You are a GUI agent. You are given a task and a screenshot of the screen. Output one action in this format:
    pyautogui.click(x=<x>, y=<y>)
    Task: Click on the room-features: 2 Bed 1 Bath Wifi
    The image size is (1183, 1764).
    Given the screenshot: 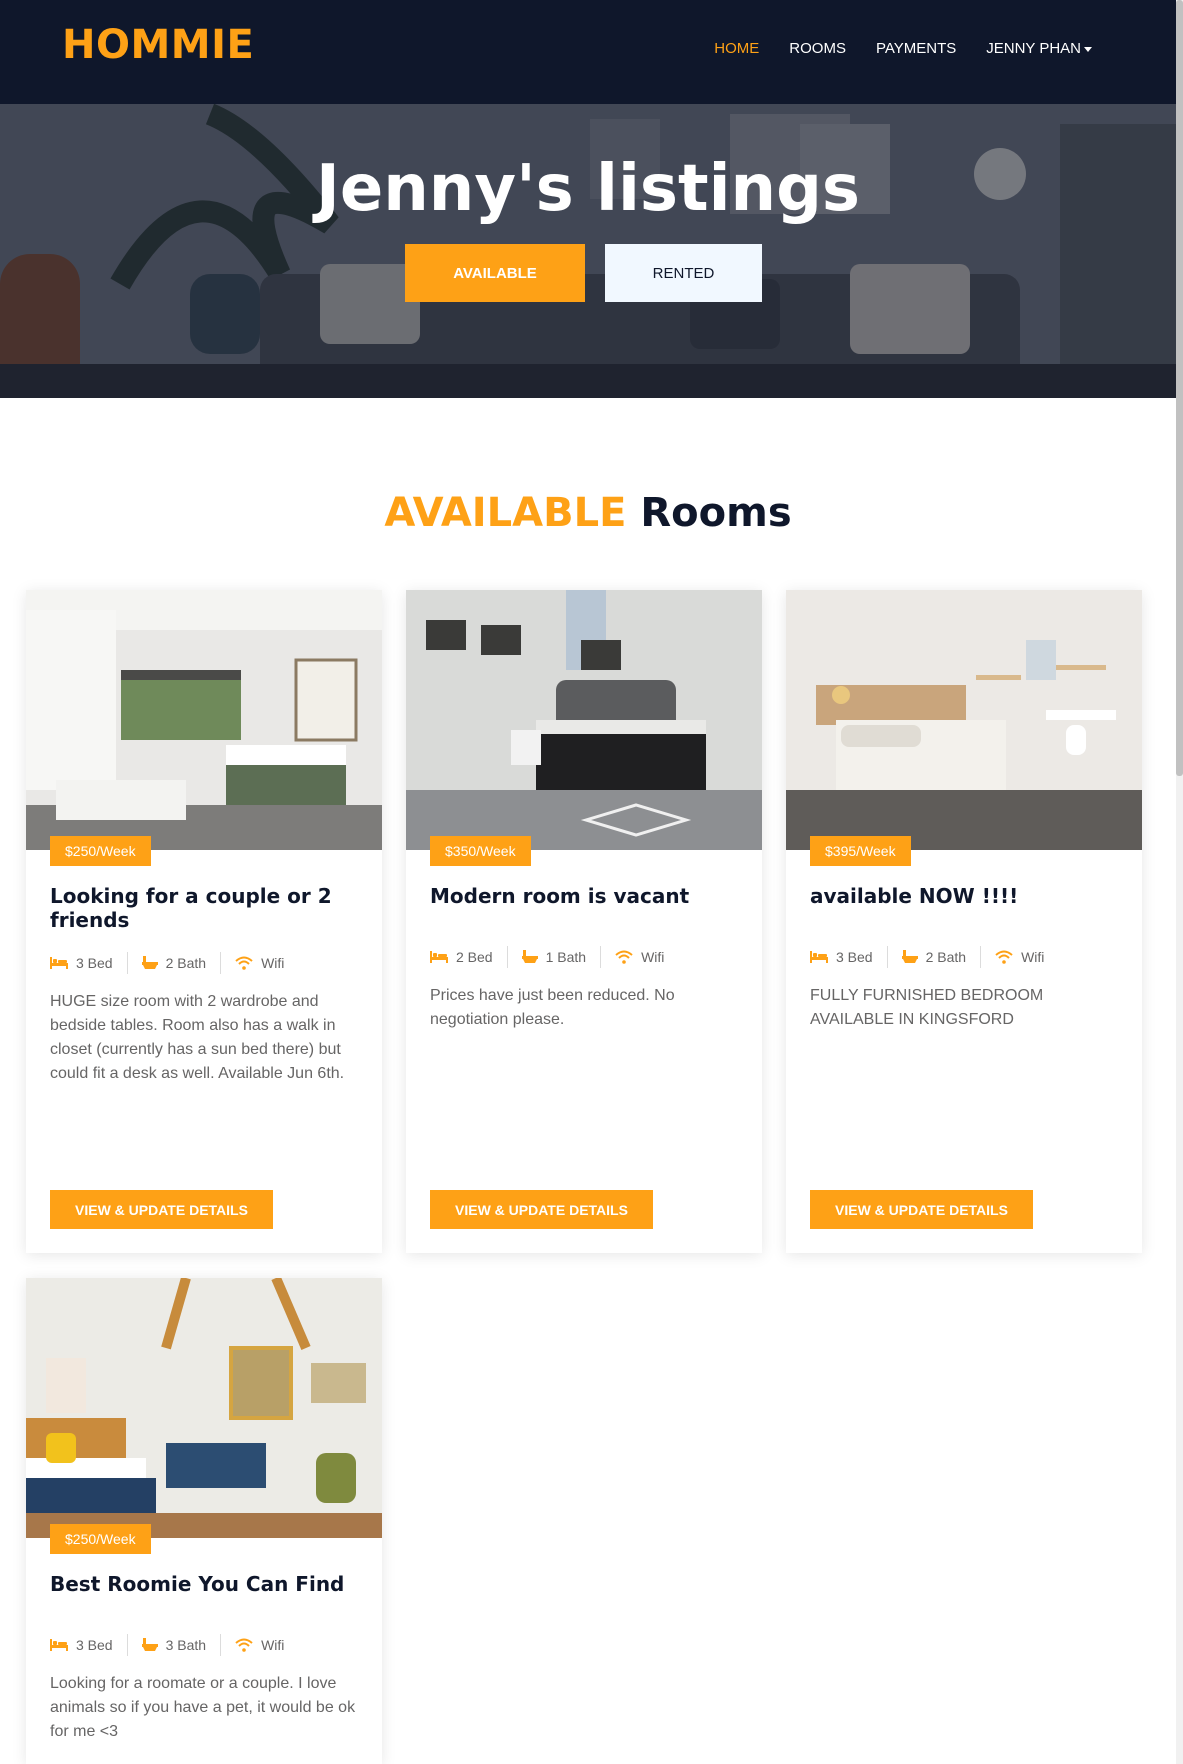 What is the action you would take?
    pyautogui.click(x=584, y=957)
    